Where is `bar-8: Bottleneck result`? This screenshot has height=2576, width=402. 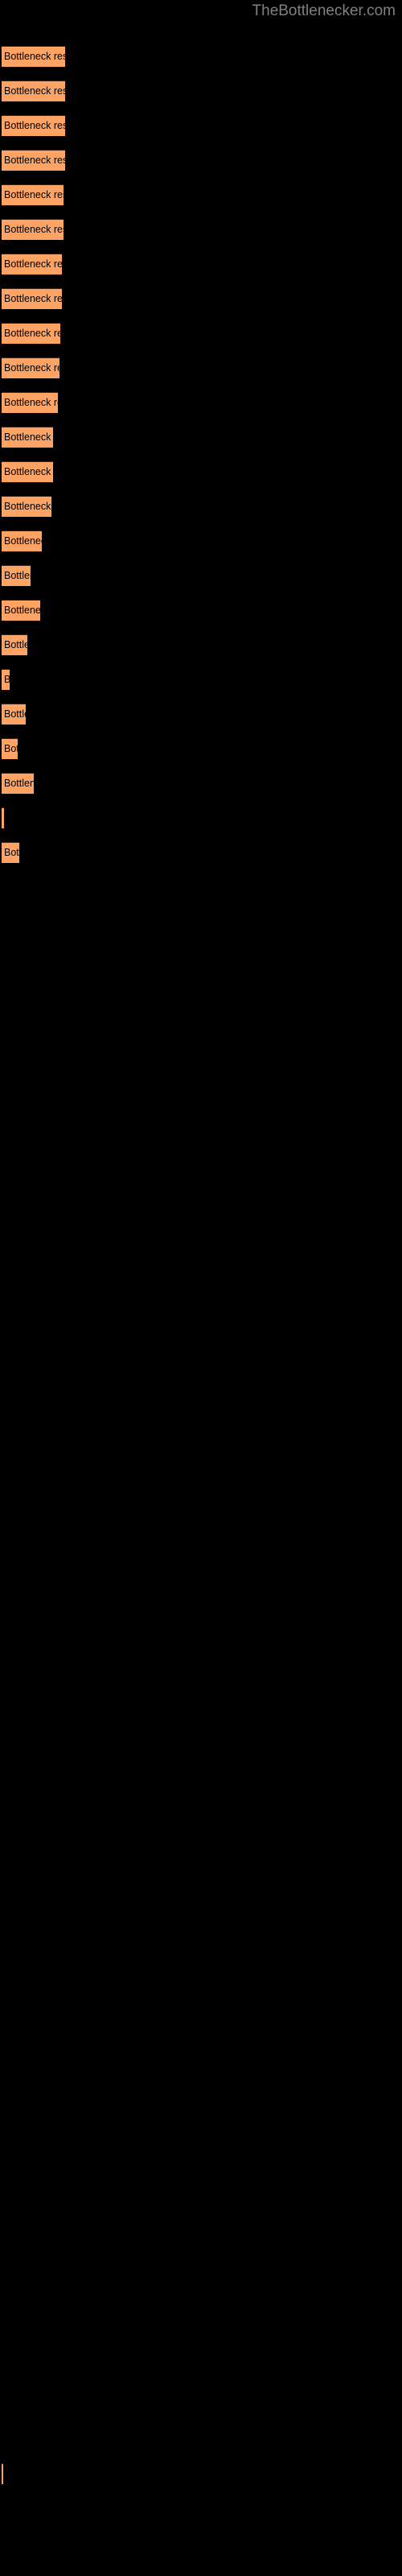 bar-8: Bottleneck result is located at coordinates (32, 298).